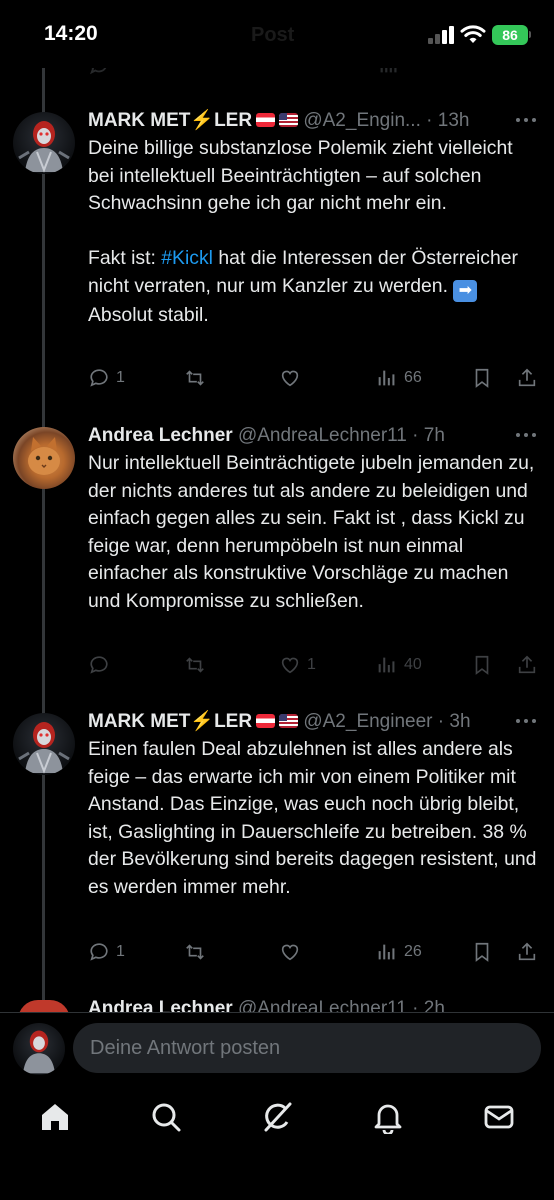 The image size is (554, 1200). I want to click on author-handle: @A2_Engineer, so click(367, 721).